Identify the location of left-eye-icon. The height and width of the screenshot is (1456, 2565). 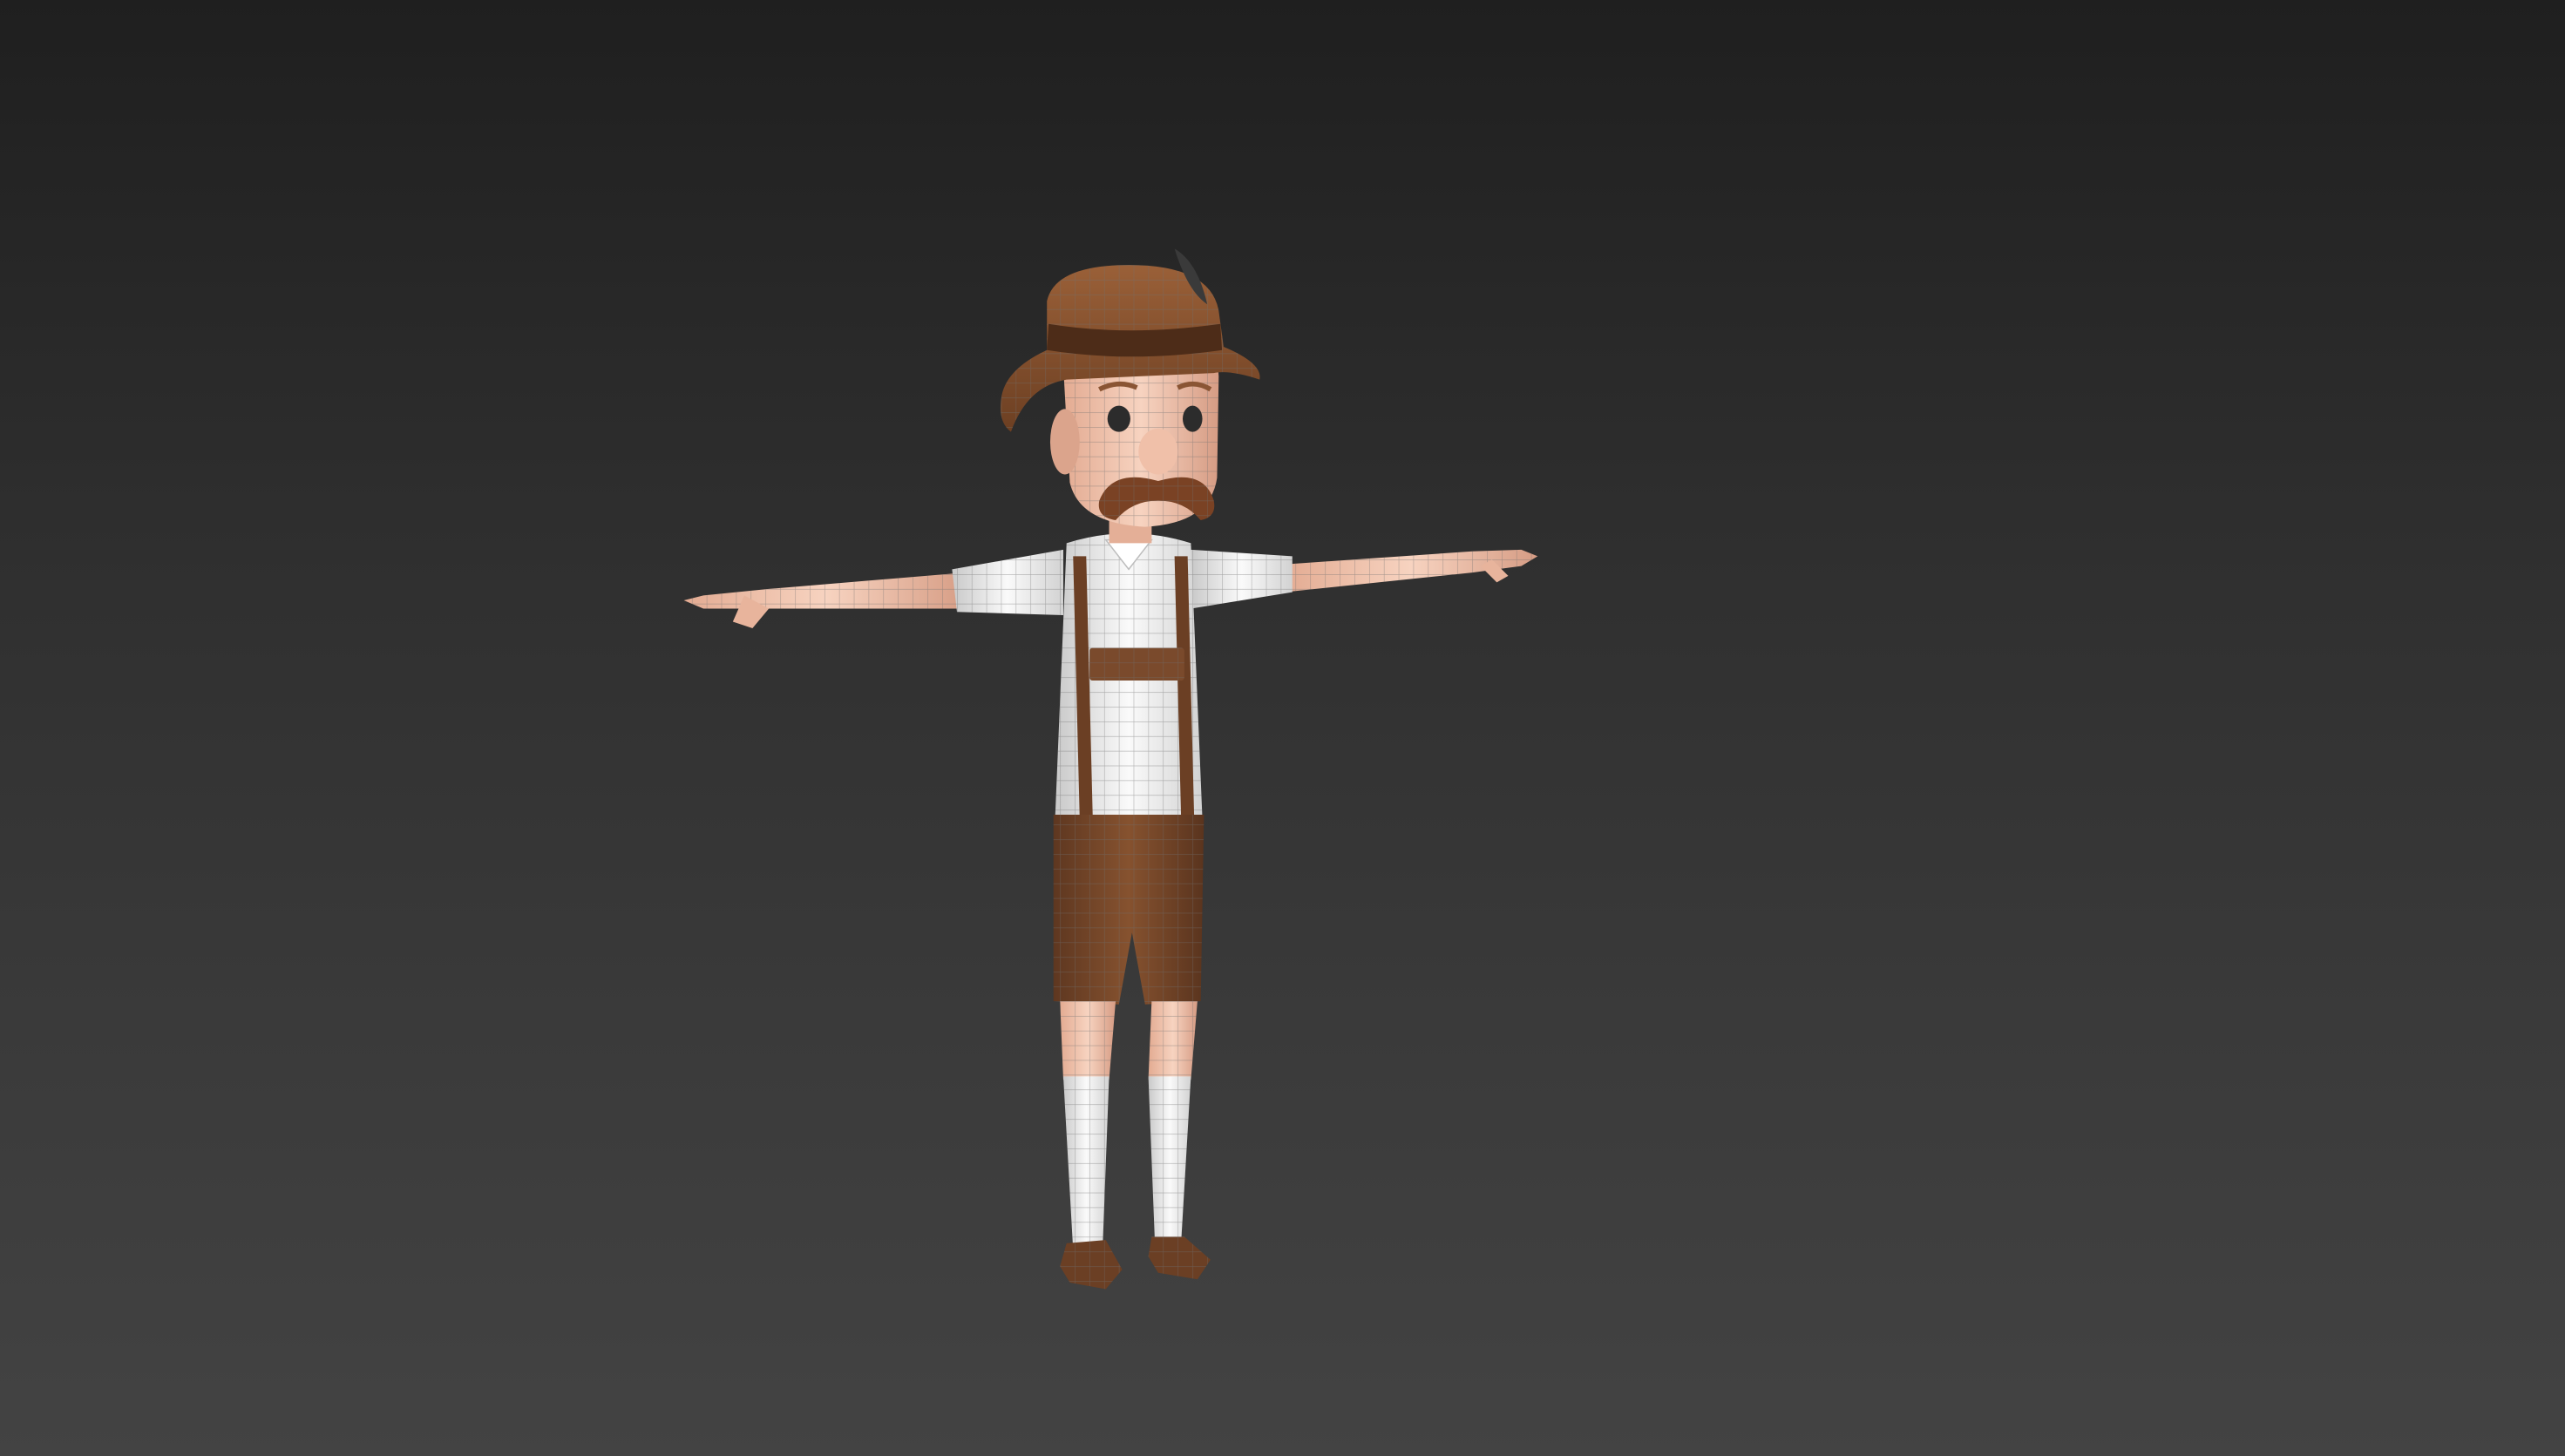
(1118, 418).